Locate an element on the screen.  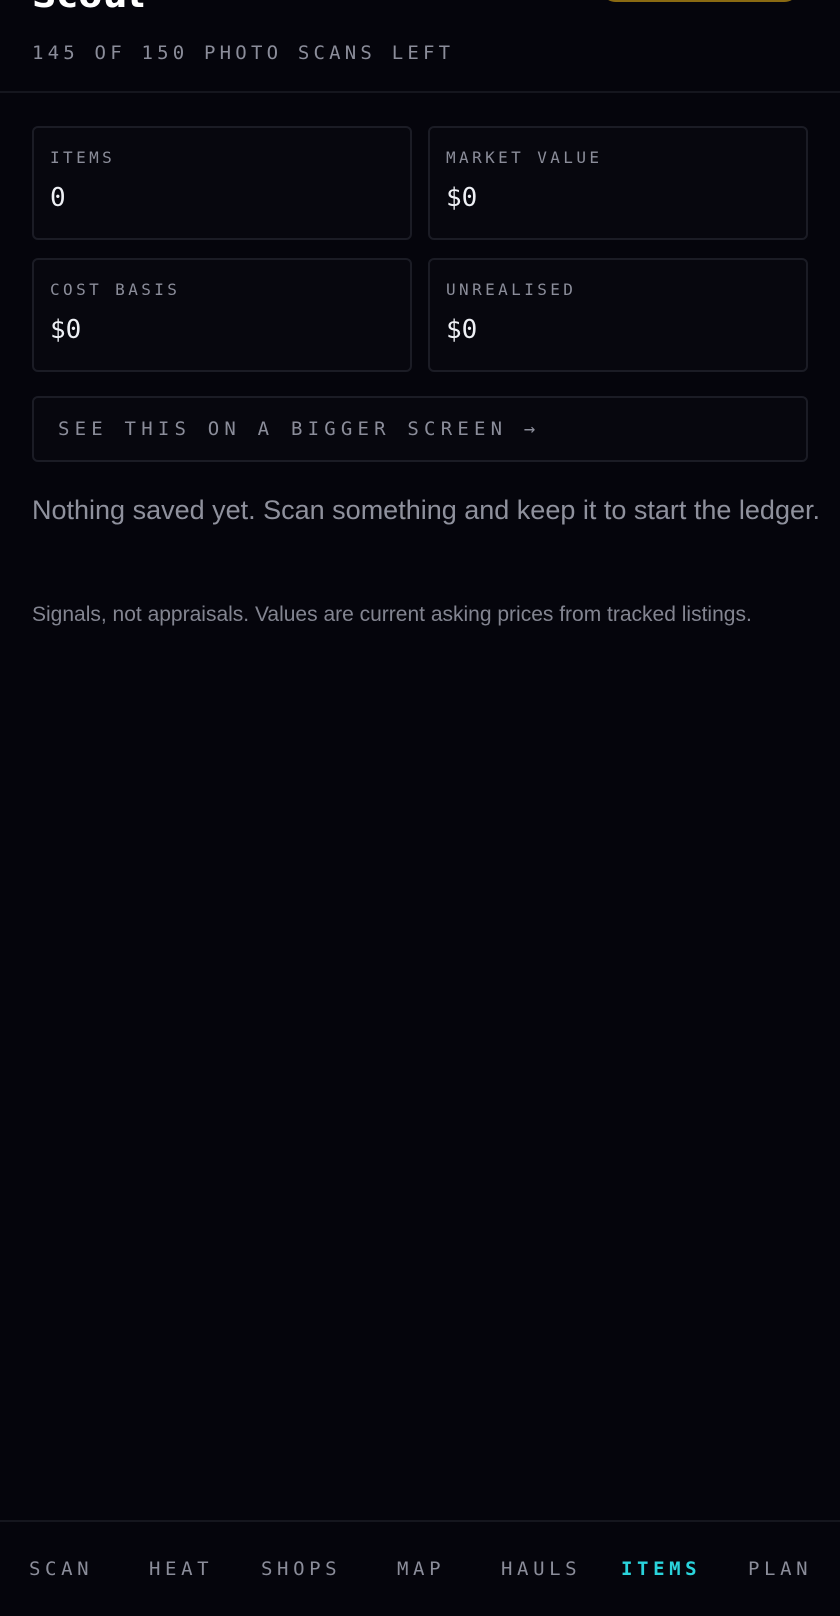
stat-value: 0 is located at coordinates (58, 198).